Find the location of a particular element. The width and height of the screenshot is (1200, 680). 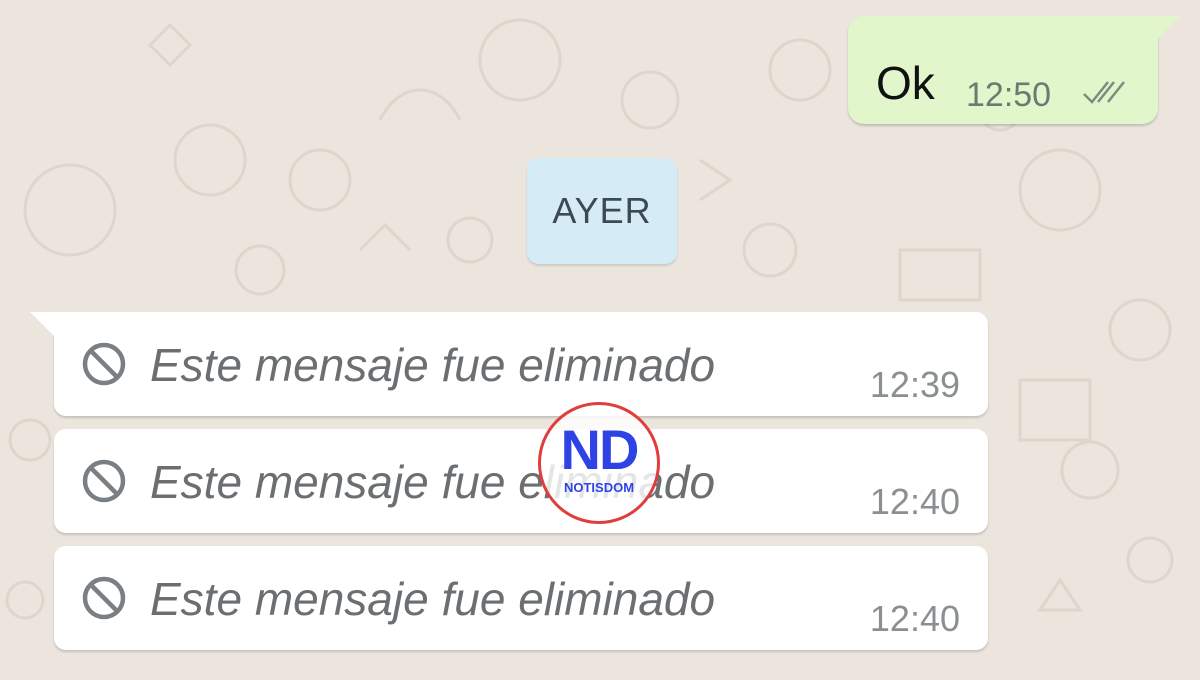

message-time: 12:50 is located at coordinates (1009, 95).